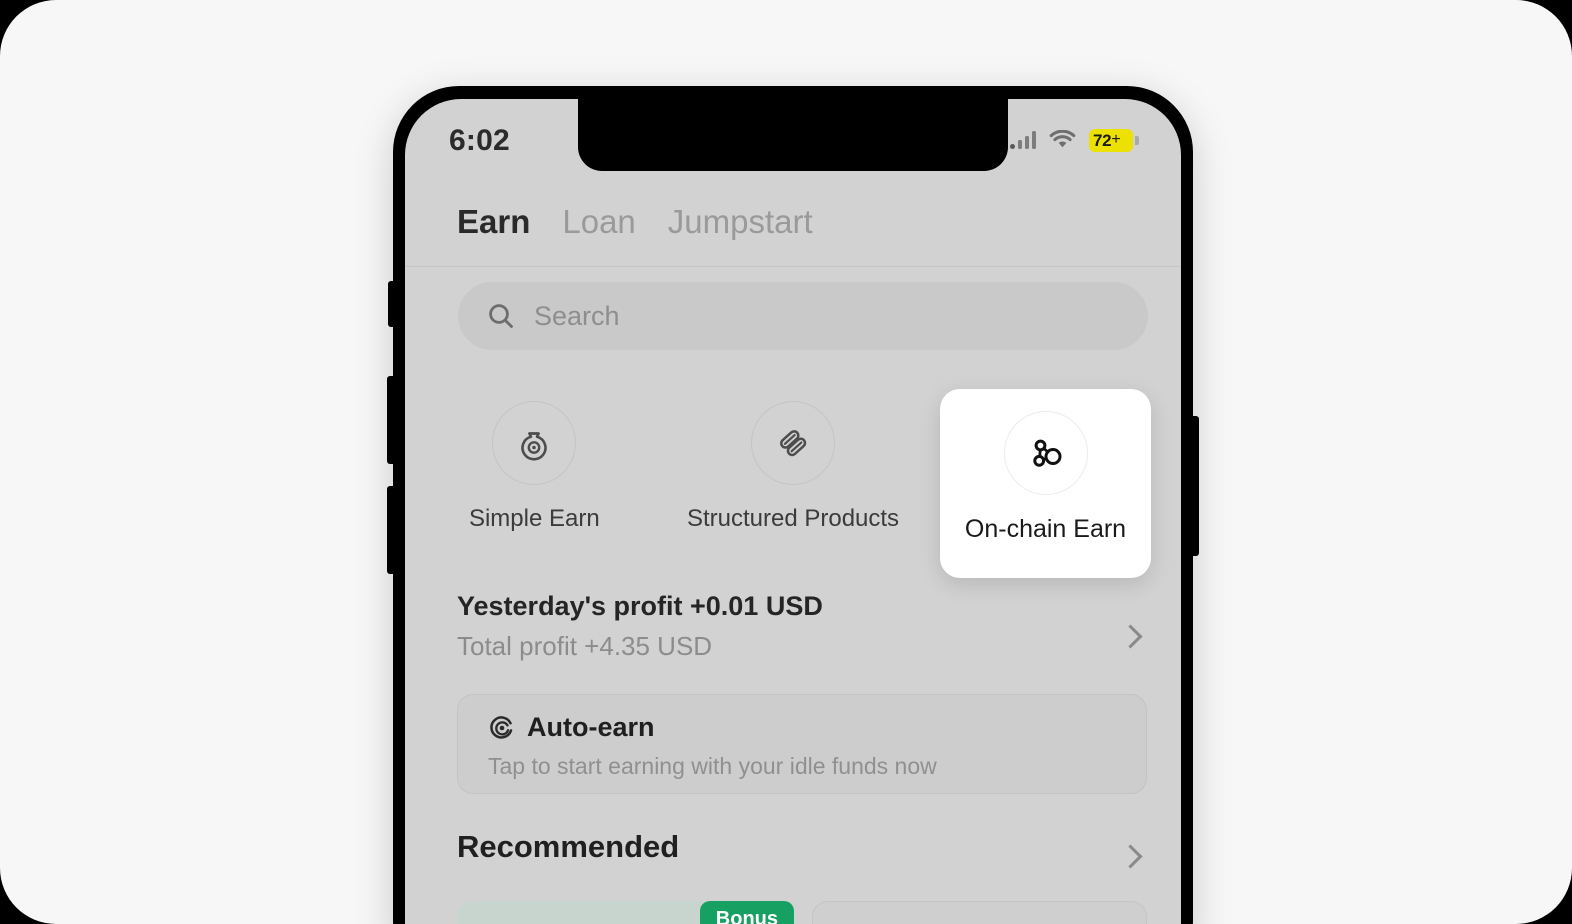  I want to click on money-bag-icon, so click(534, 443).